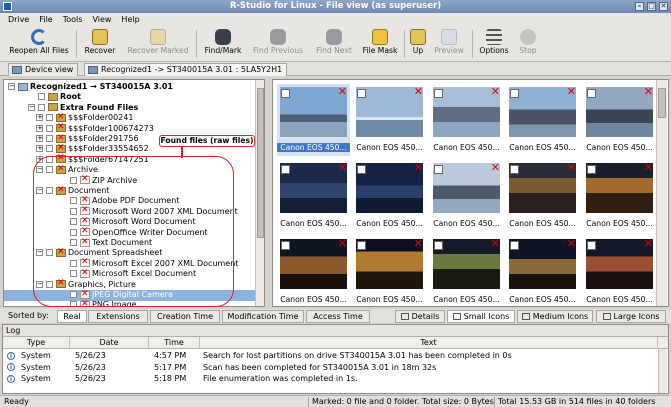 The image size is (671, 407). Describe the element at coordinates (223, 44) in the screenshot. I see `find-mark-button: Find/Mark` at that location.